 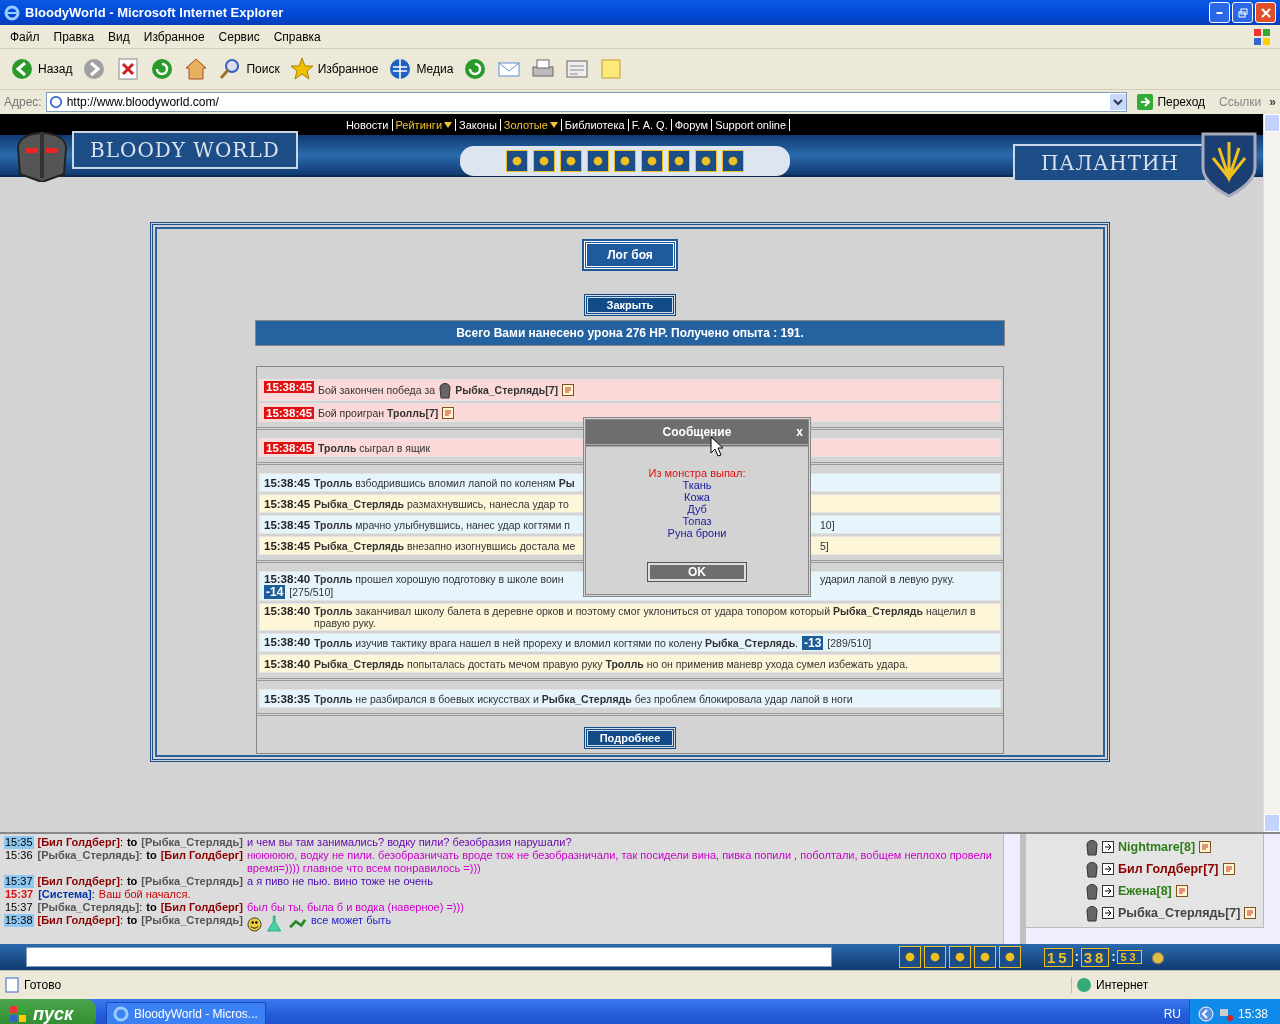 I want to click on minimize-button, so click(x=1219, y=12).